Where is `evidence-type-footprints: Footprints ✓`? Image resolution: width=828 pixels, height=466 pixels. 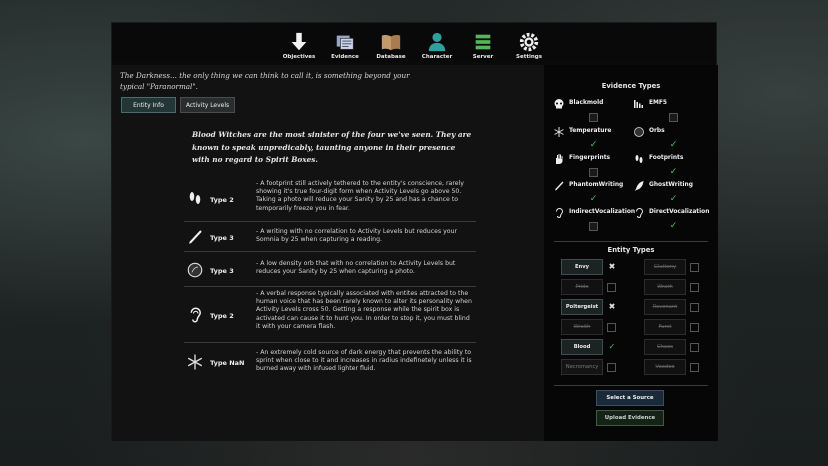
evidence-type-footprints: Footprints ✓ is located at coordinates (671, 168).